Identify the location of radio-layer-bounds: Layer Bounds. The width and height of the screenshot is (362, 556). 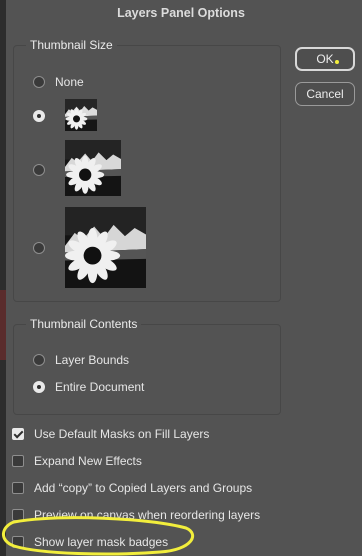
(81, 360).